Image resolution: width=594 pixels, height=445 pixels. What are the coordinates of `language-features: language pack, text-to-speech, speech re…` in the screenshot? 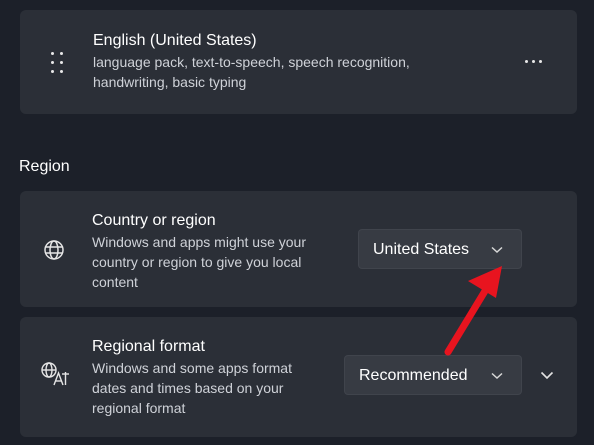 It's located at (251, 72).